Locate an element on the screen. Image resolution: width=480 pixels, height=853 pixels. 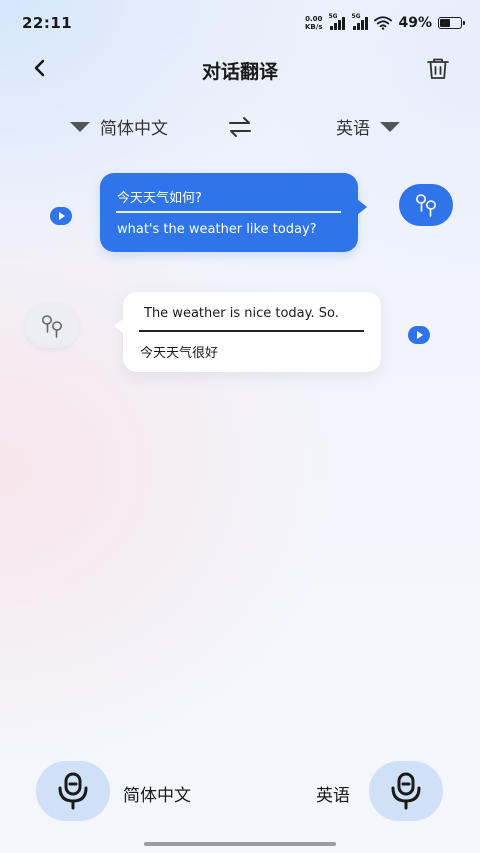
target-language-dropdown: 英语 is located at coordinates (368, 126).